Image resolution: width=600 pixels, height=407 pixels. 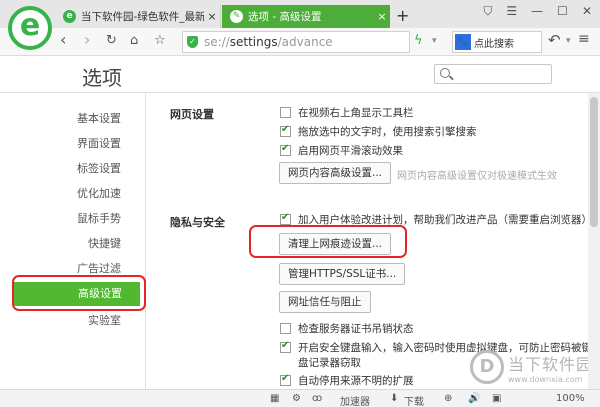 What do you see at coordinates (414, 400) in the screenshot?
I see `download-button: 下载` at bounding box center [414, 400].